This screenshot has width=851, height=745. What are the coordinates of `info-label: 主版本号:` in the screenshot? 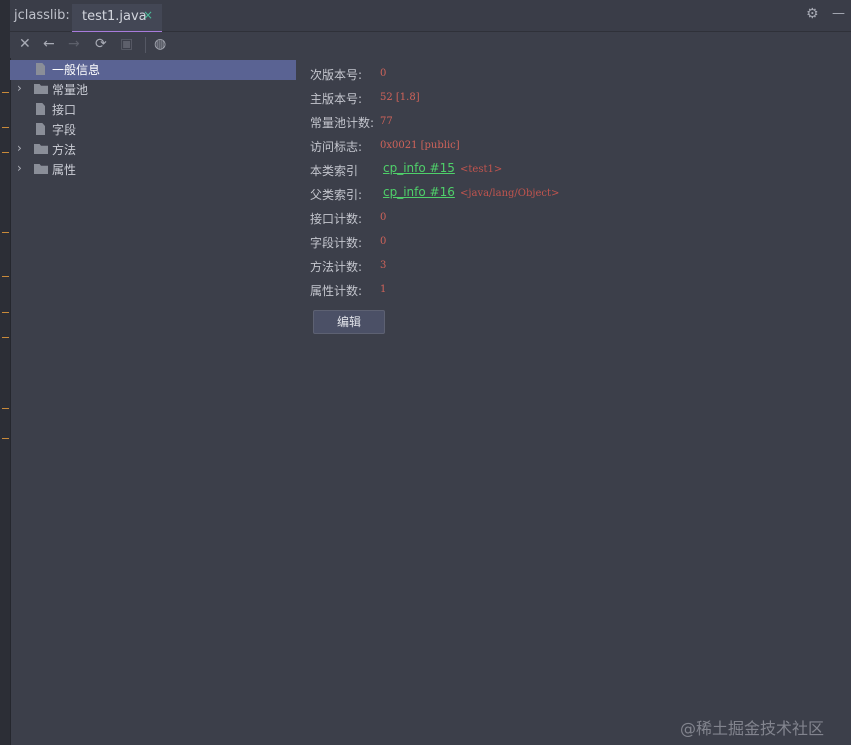 It's located at (336, 99).